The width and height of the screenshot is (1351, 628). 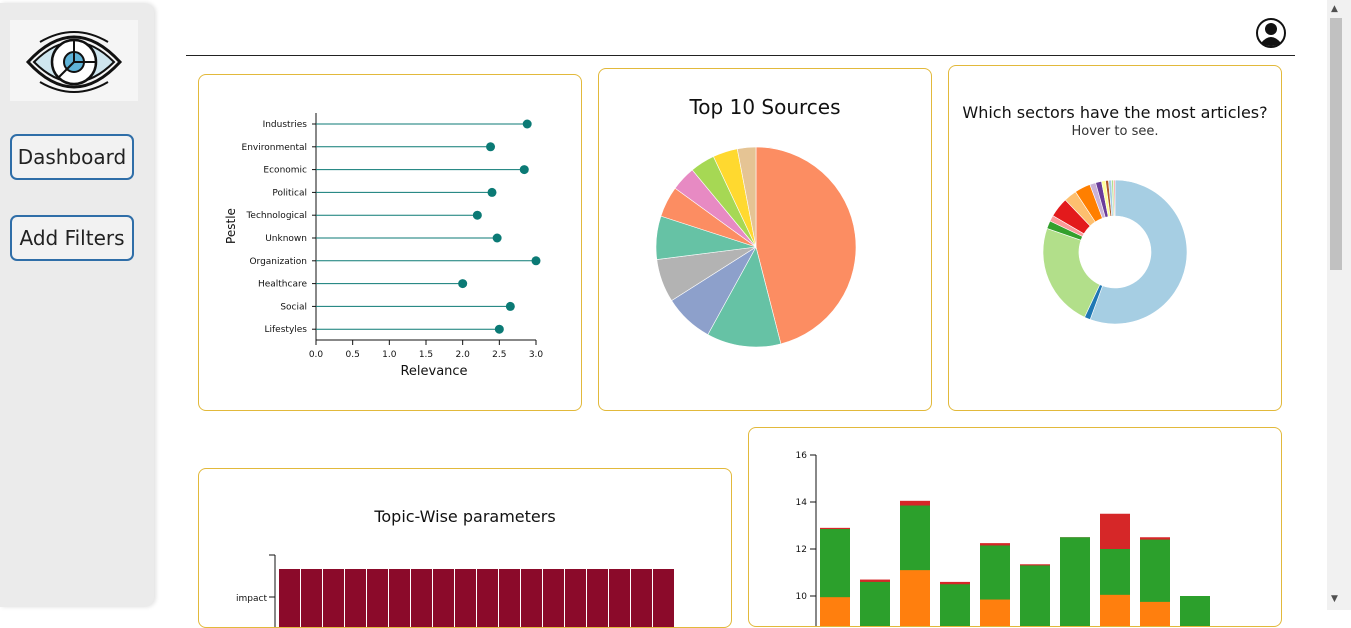 What do you see at coordinates (1334, 9) in the screenshot?
I see `scroll-up-icon: ▲` at bounding box center [1334, 9].